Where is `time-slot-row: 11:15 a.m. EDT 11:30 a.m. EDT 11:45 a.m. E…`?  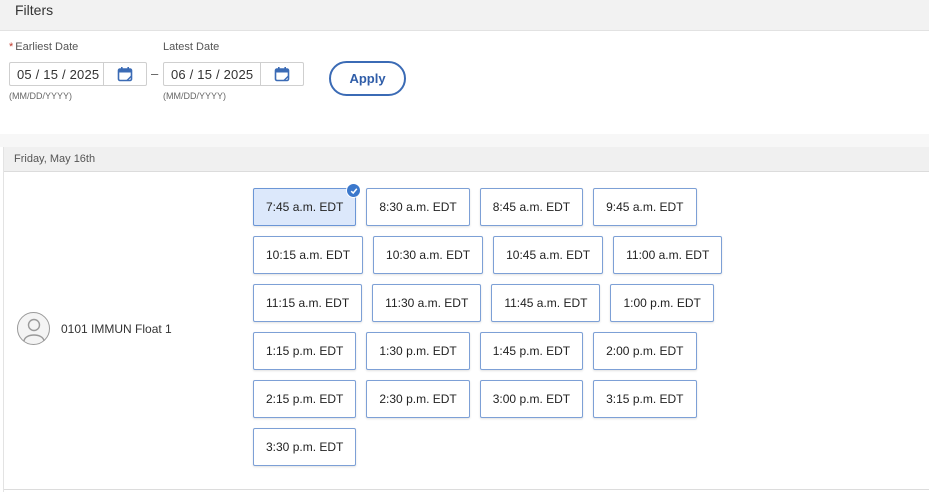
time-slot-row: 11:15 a.m. EDT 11:30 a.m. EDT 11:45 a.m. E… is located at coordinates (492, 304).